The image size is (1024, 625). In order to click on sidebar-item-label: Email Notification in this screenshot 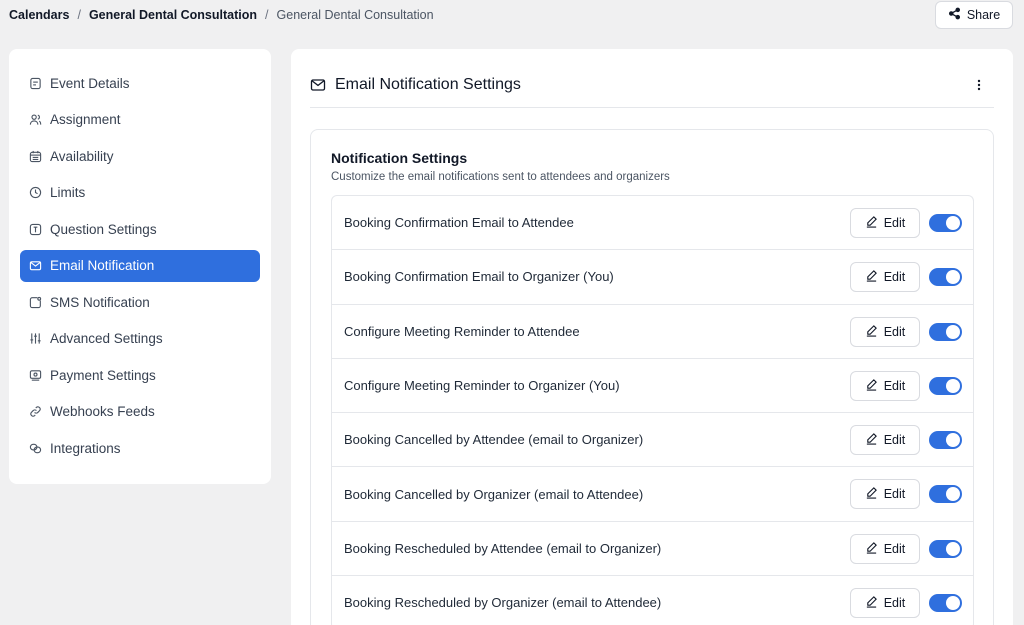, I will do `click(102, 265)`.